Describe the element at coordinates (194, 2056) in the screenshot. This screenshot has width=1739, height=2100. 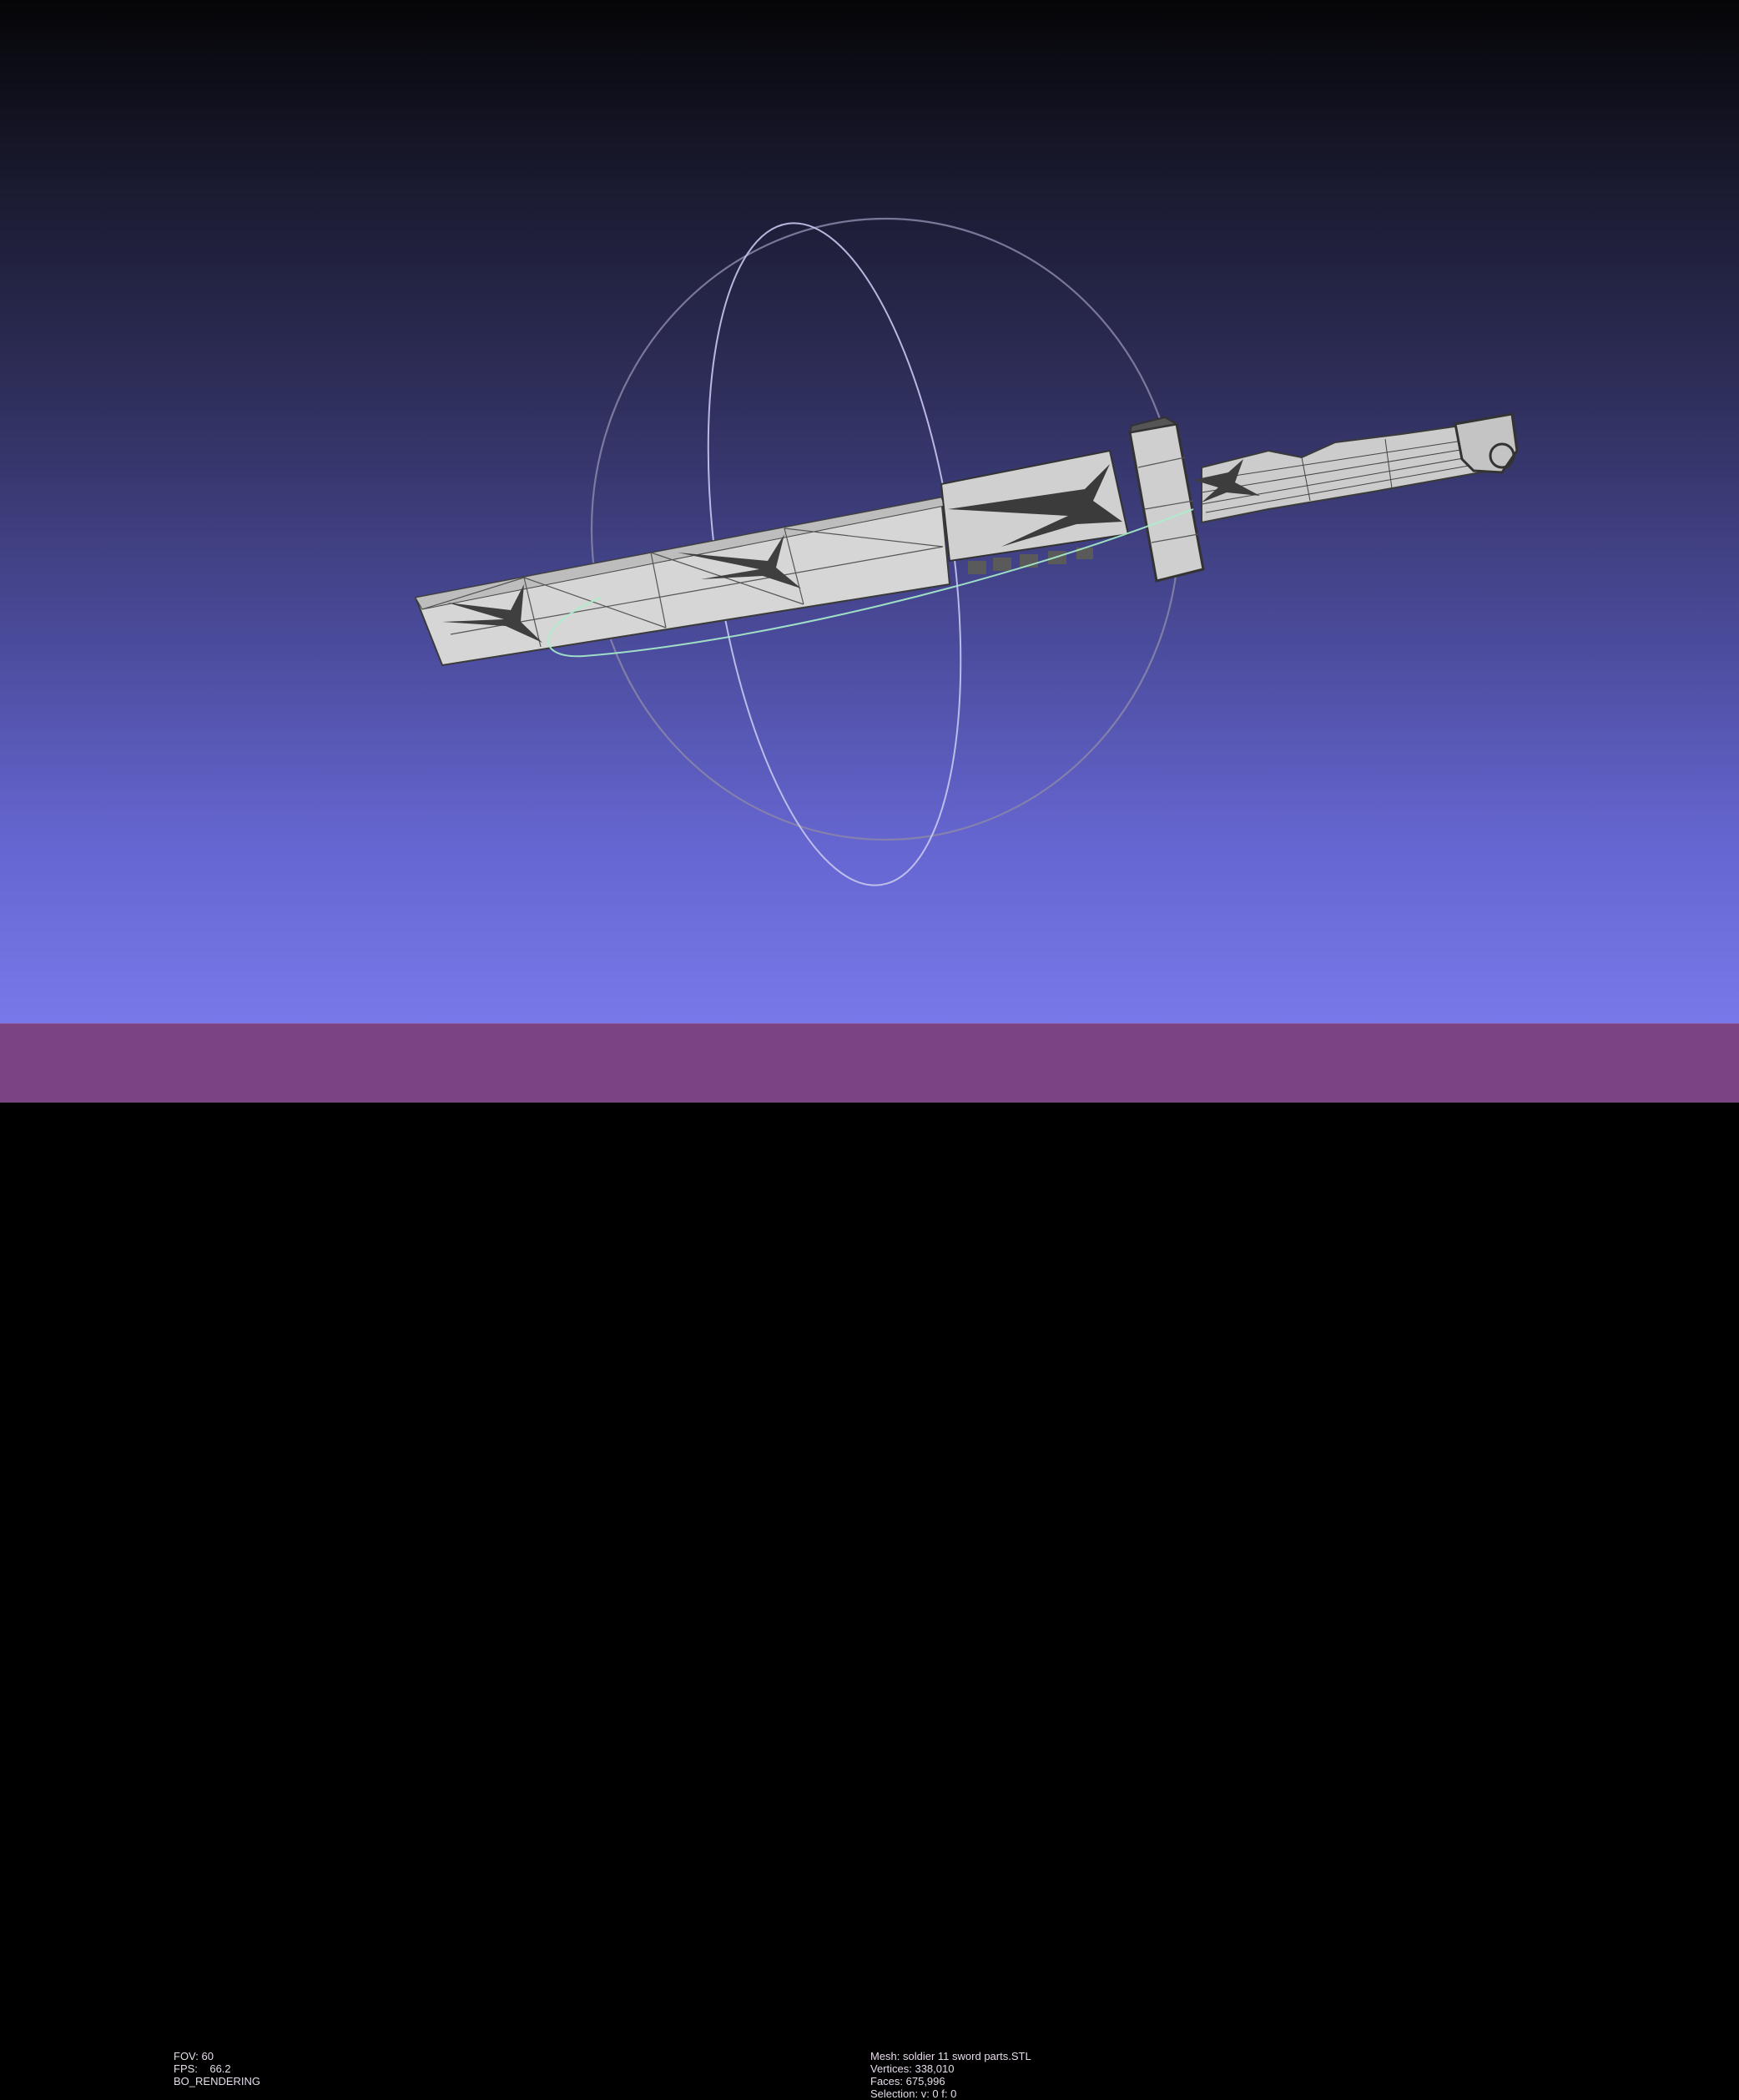
I see `fov-readout: FOV: 60` at that location.